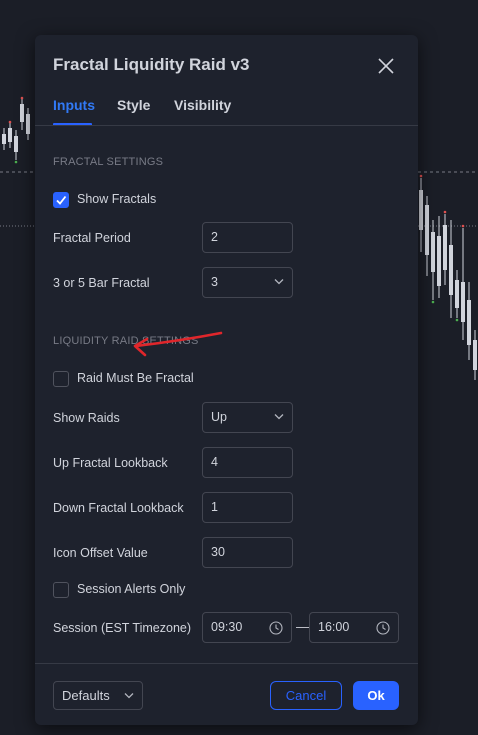 The image size is (478, 735). Describe the element at coordinates (247, 282) in the screenshot. I see `bar-fractal-select: 3` at that location.